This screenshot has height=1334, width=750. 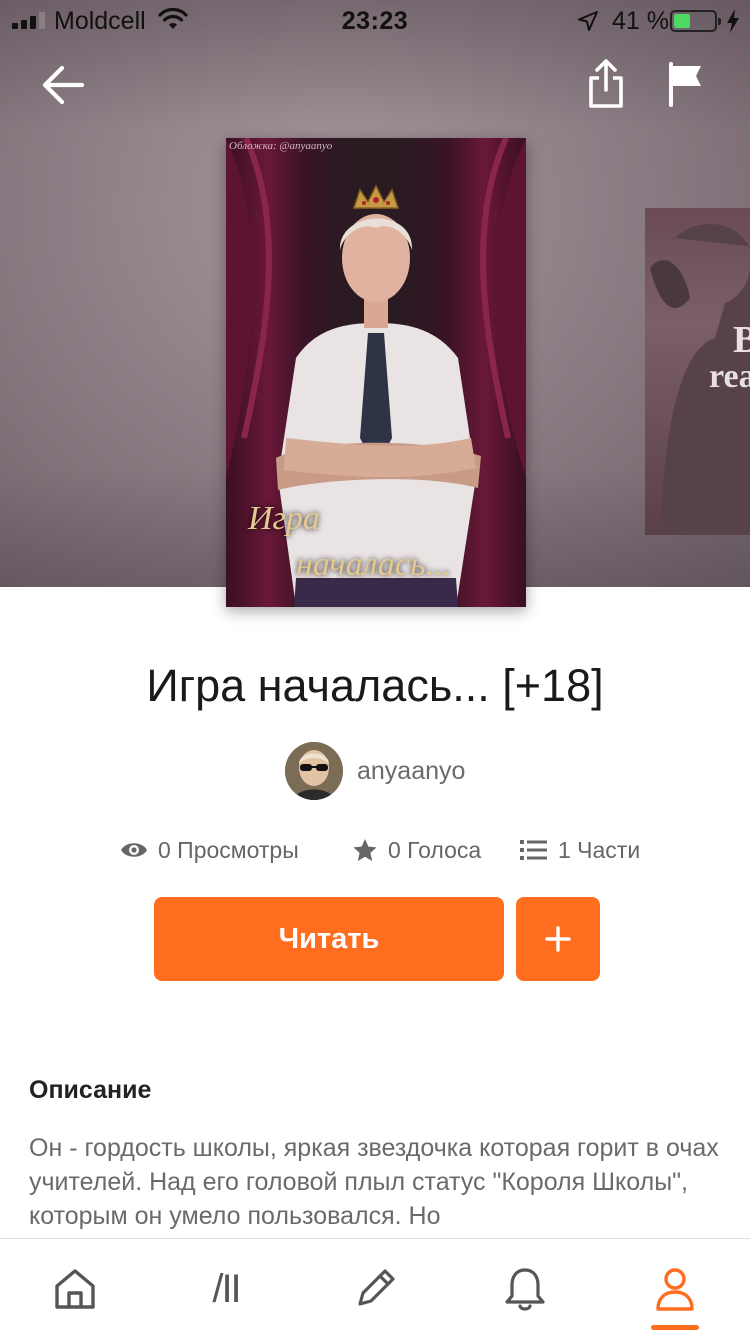 What do you see at coordinates (228, 849) in the screenshot?
I see `views-count: 0 Просмотры` at bounding box center [228, 849].